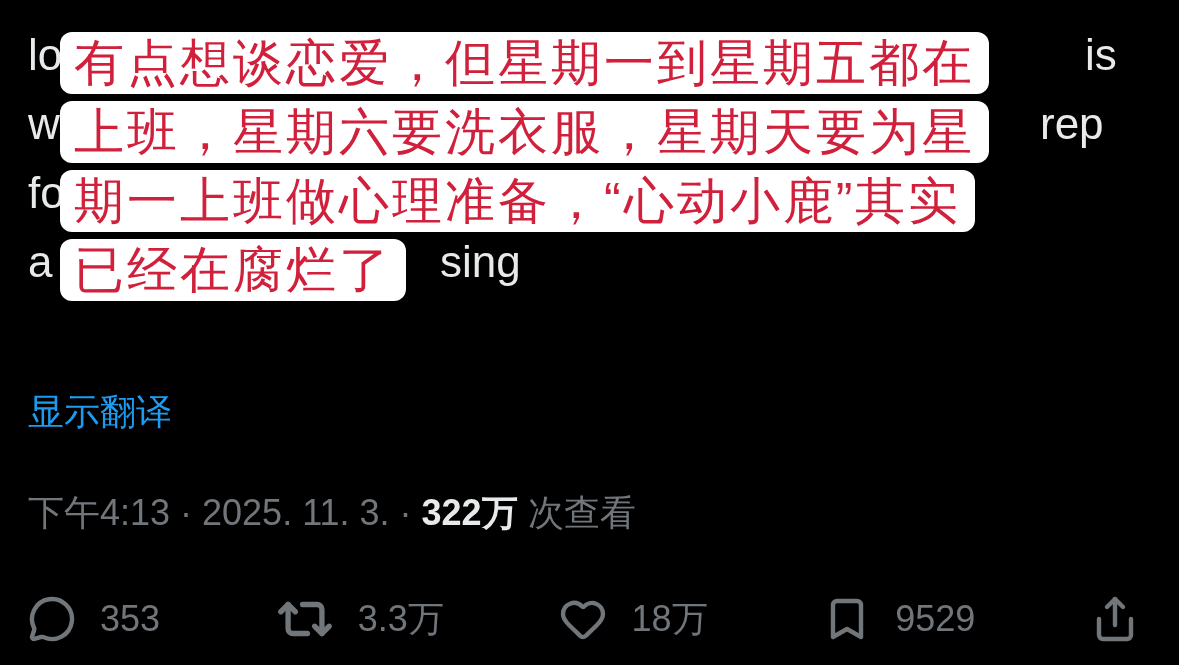  Describe the element at coordinates (581, 513) in the screenshot. I see `views-label: 次查看` at that location.